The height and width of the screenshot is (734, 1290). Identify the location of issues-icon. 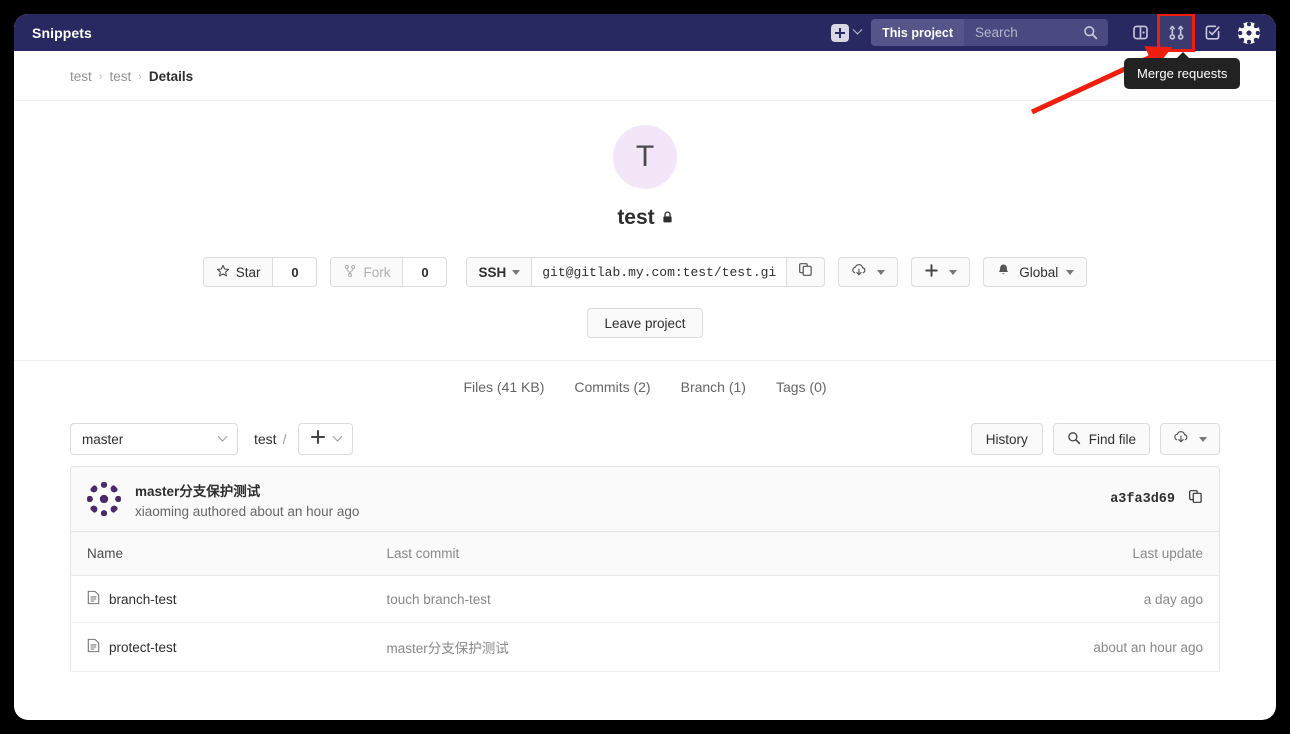
(1140, 32).